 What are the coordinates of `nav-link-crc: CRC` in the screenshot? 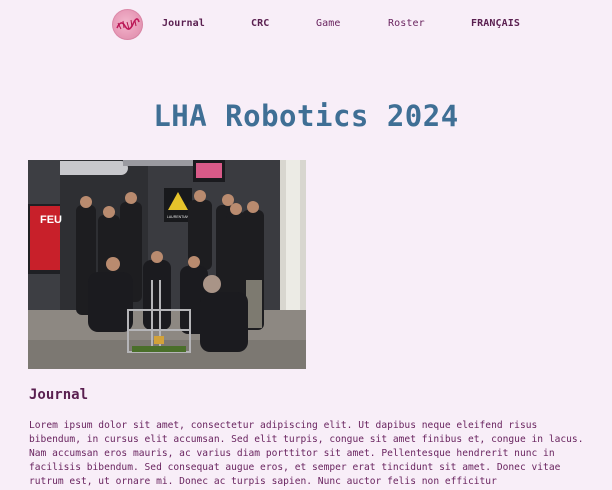 It's located at (260, 24).